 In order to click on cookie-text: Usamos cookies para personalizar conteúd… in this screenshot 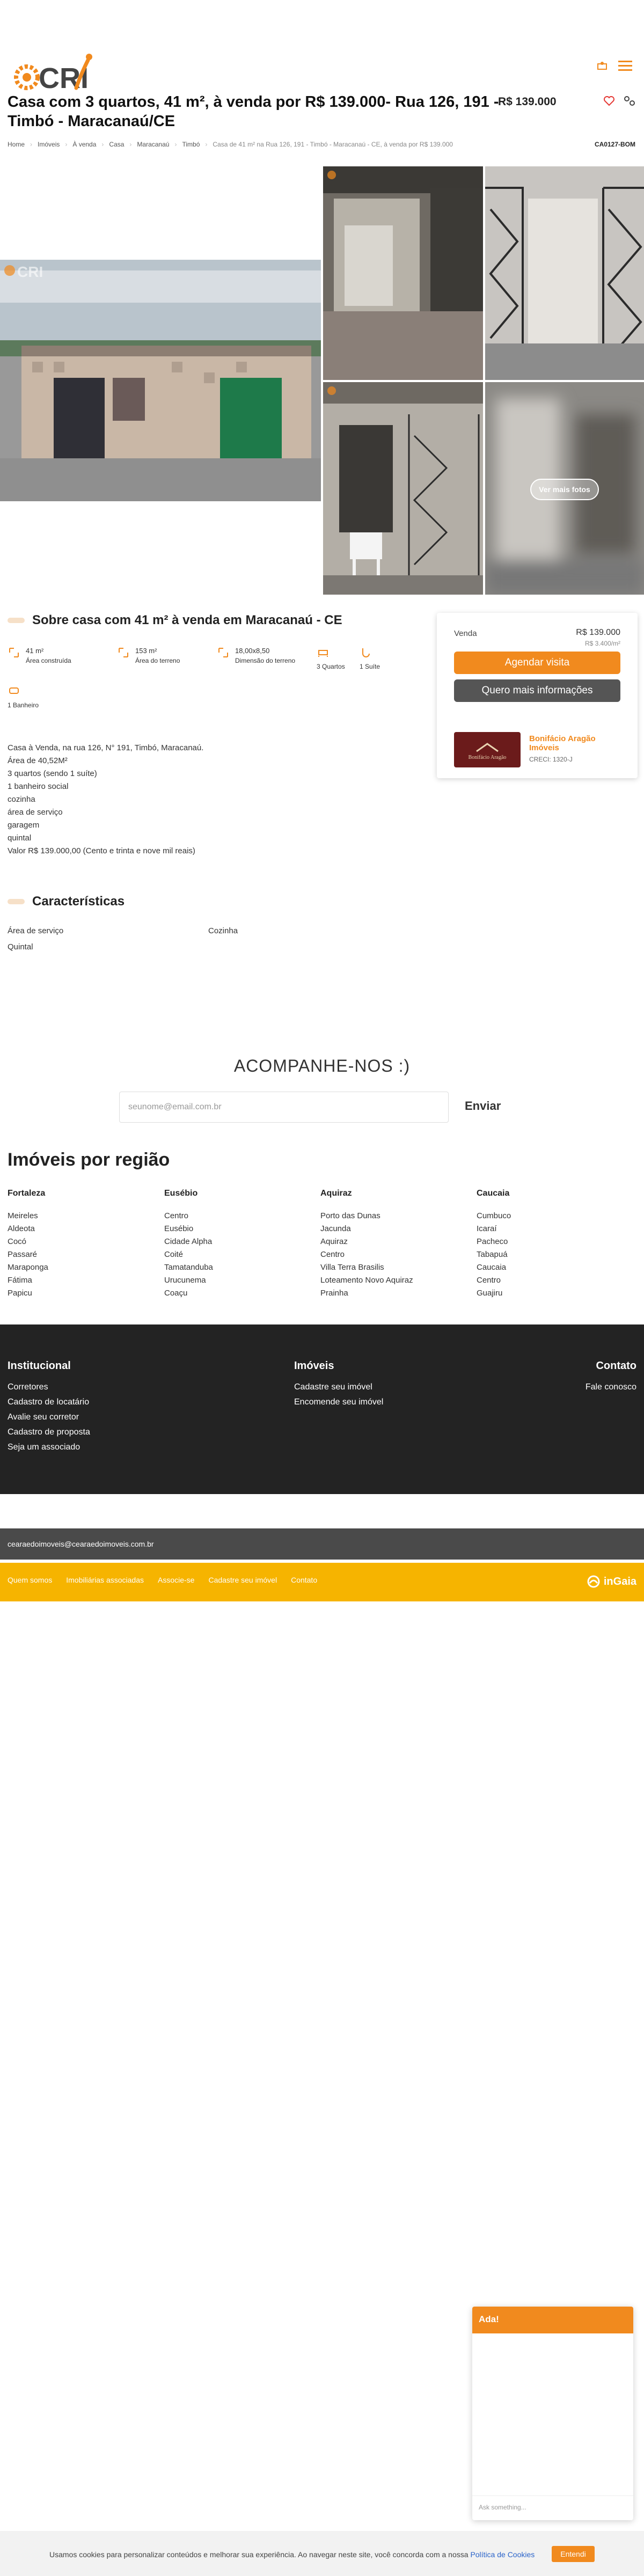, I will do `click(259, 2554)`.